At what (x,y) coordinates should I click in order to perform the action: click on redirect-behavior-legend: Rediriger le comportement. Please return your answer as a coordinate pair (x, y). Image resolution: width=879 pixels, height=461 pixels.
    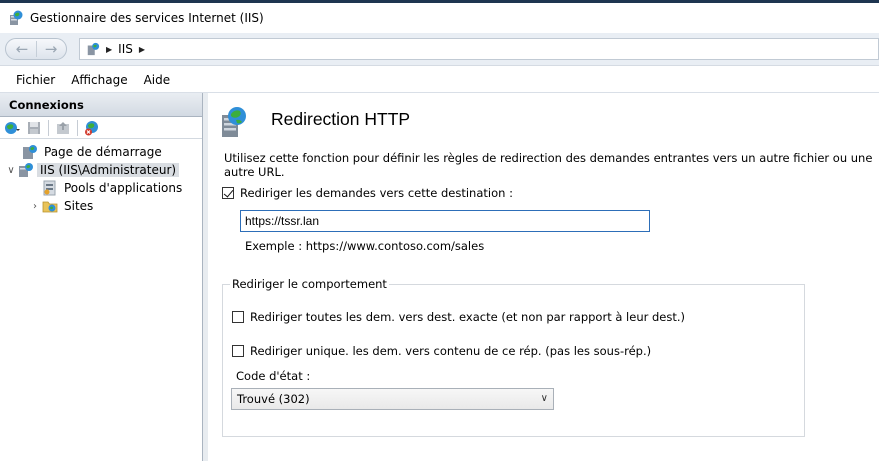
    Looking at the image, I should click on (309, 284).